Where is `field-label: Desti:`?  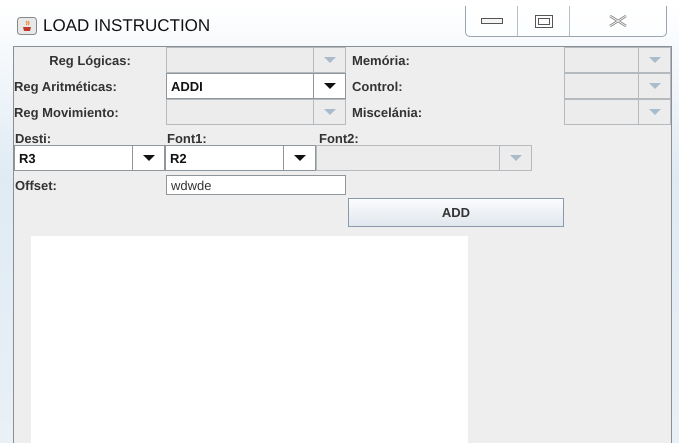 field-label: Desti: is located at coordinates (33, 138).